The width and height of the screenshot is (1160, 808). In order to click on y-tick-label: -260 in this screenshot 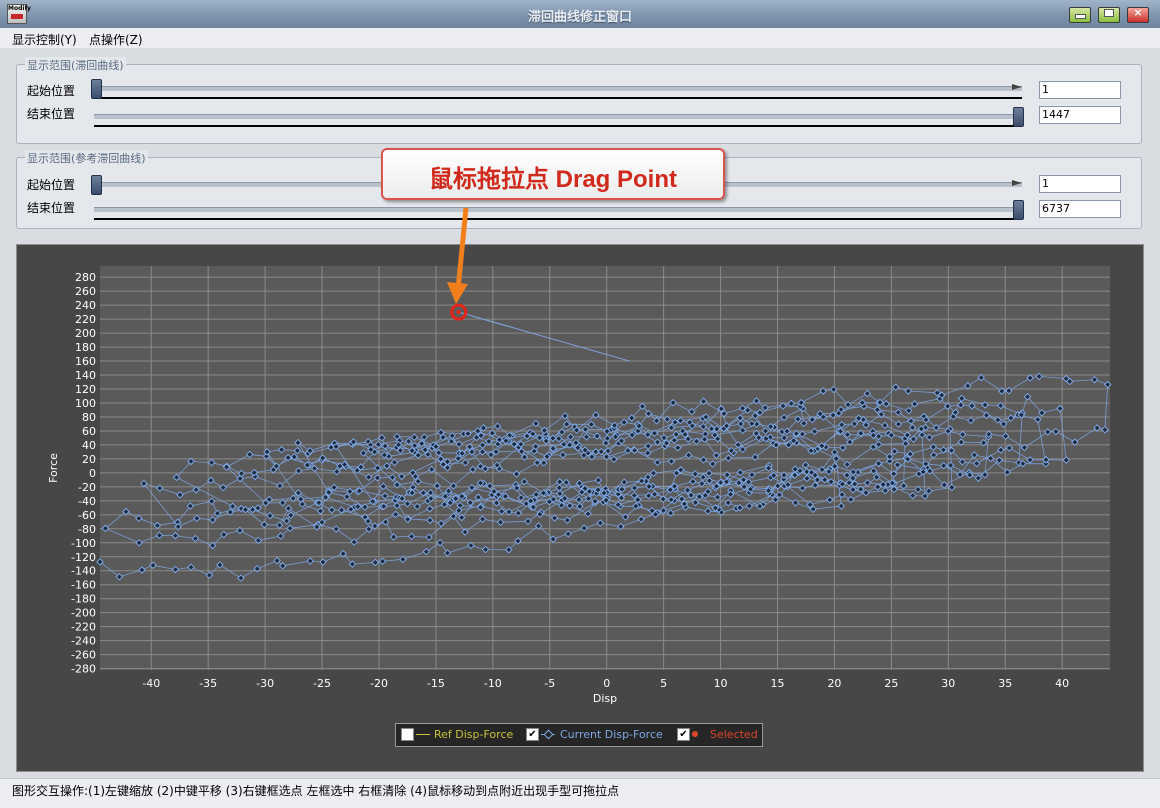, I will do `click(83, 655)`.